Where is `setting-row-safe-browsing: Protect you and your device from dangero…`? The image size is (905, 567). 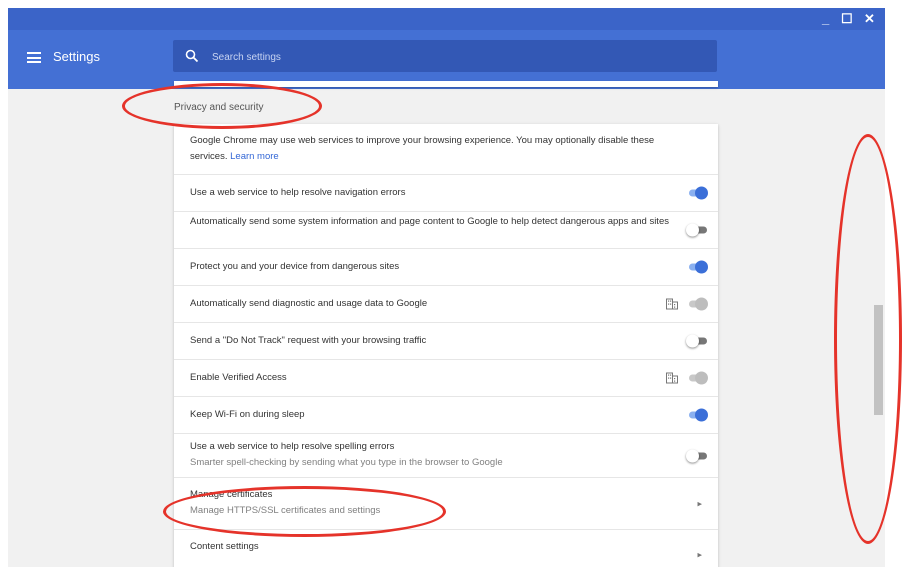 setting-row-safe-browsing: Protect you and your device from dangero… is located at coordinates (446, 266).